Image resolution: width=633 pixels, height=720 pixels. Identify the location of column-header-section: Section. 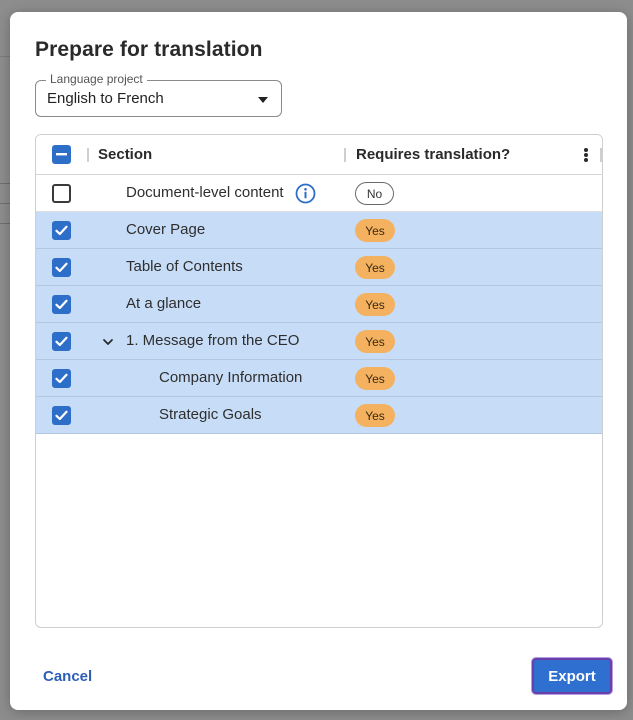
(125, 154).